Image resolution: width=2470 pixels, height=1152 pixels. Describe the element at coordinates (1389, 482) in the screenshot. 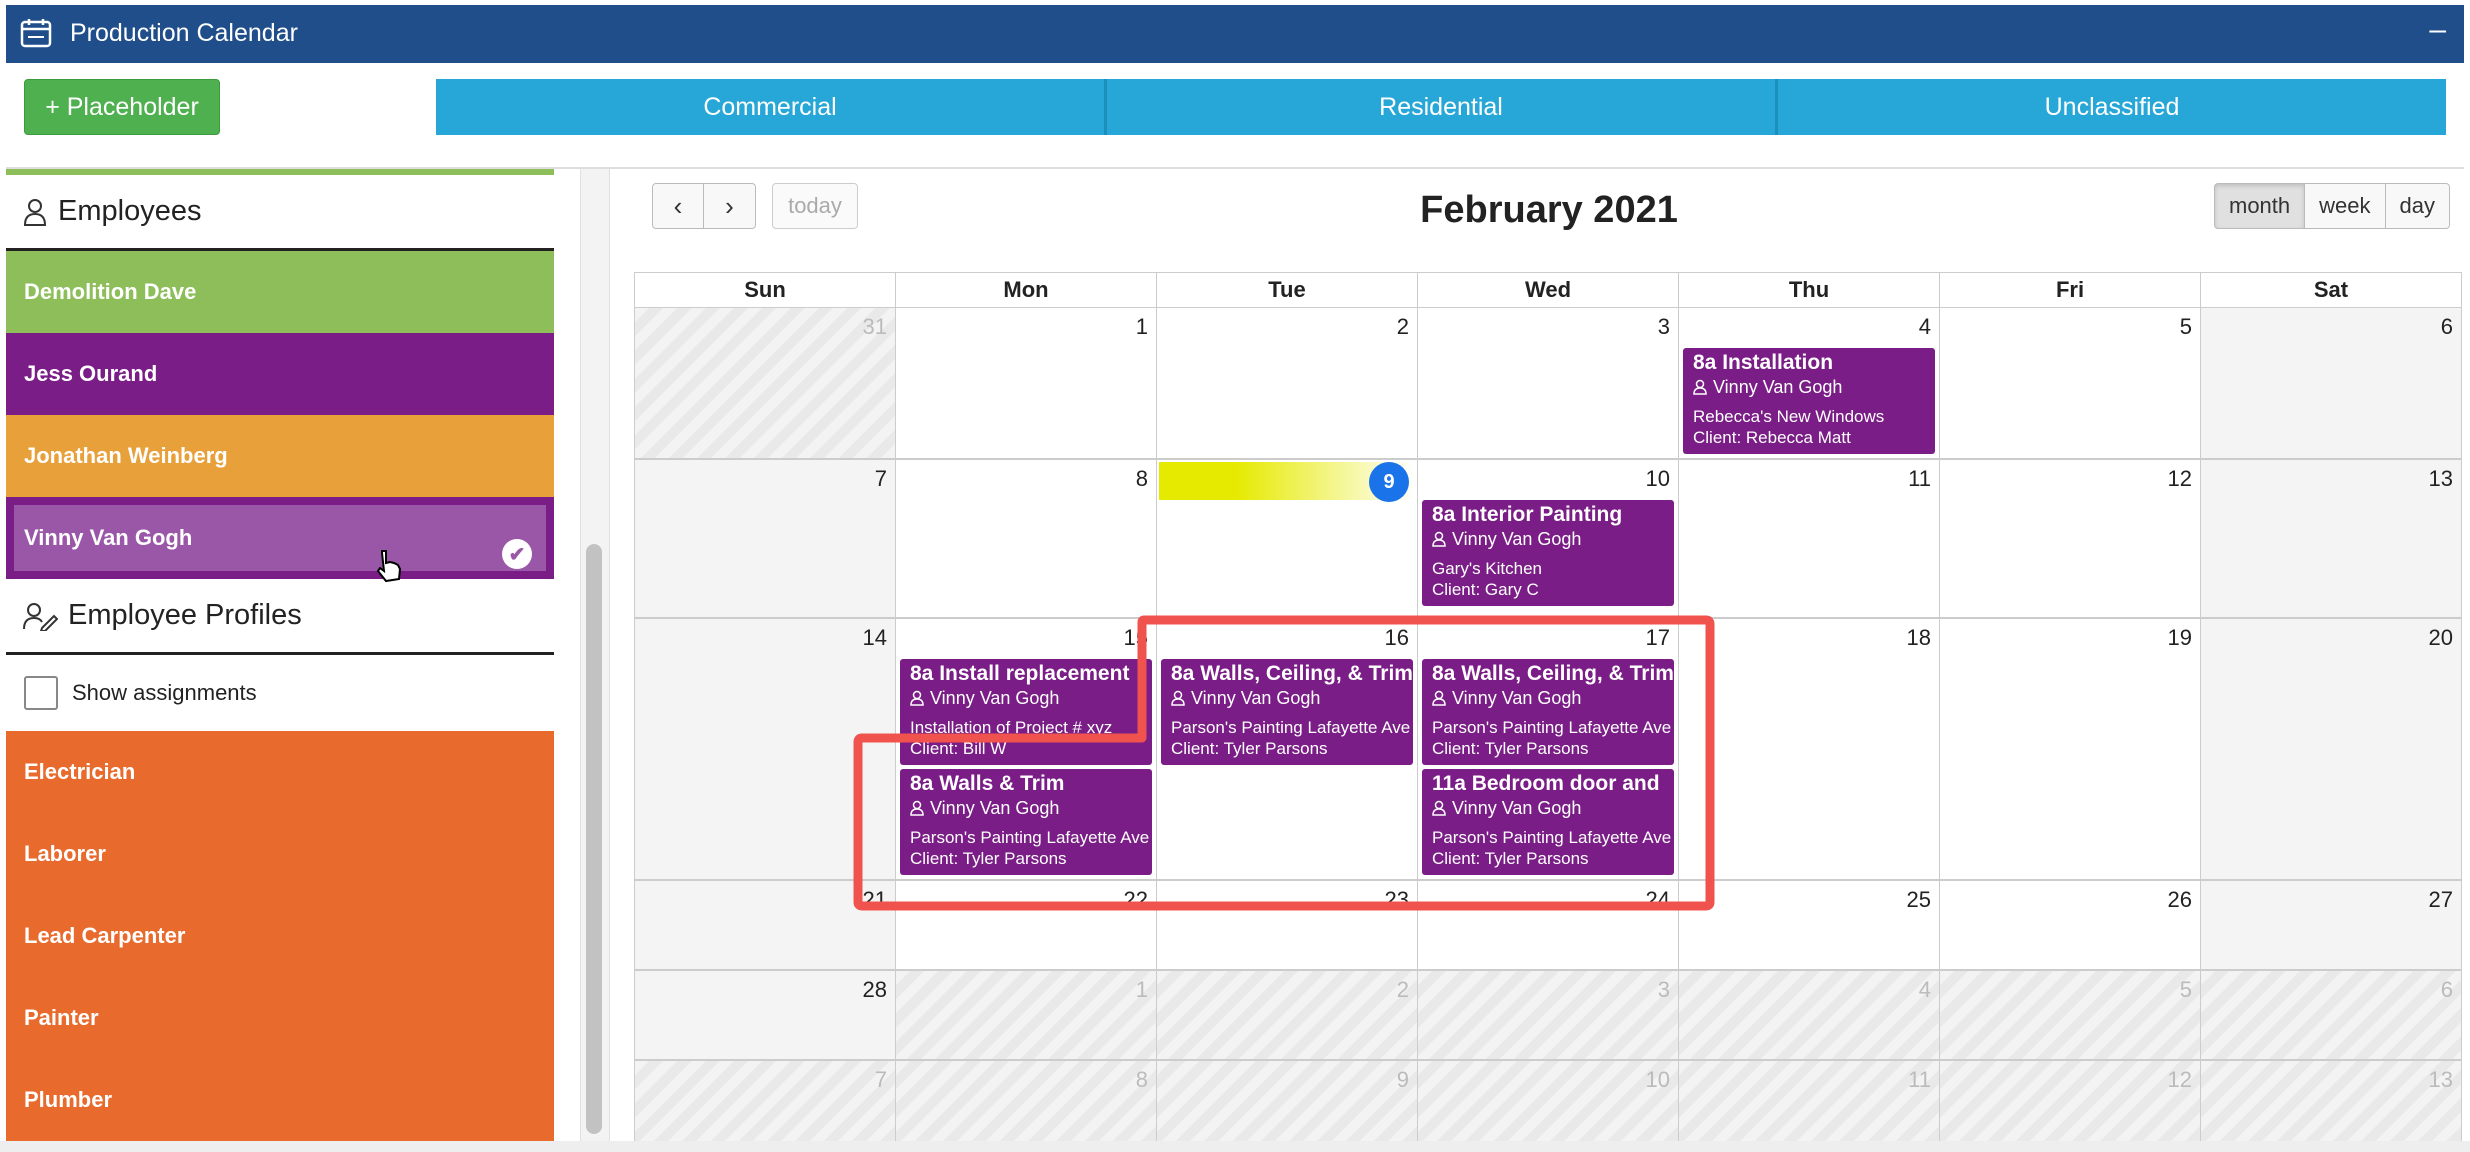

I see `day-number-today: 9` at that location.